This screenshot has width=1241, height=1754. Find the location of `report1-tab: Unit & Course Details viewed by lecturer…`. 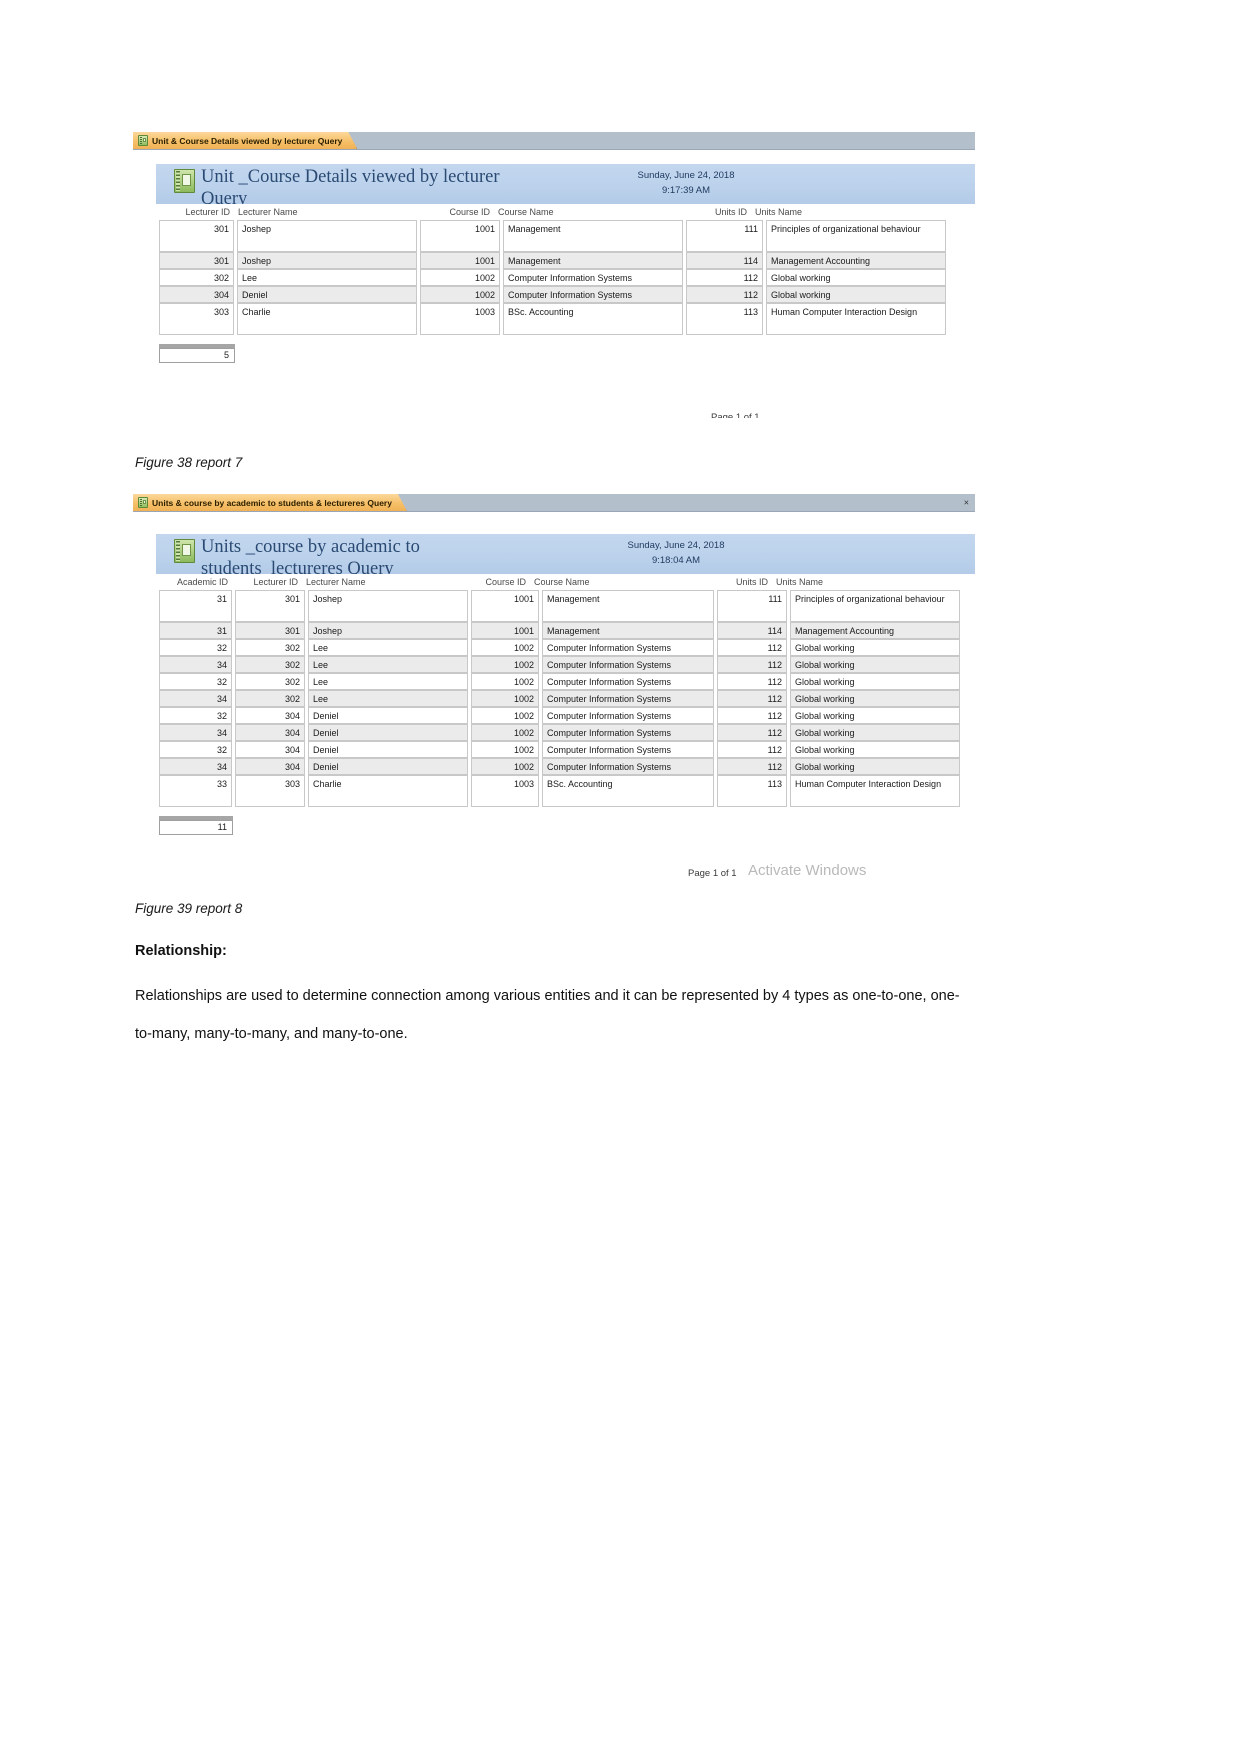

report1-tab: Unit & Course Details viewed by lecturer… is located at coordinates (245, 140).